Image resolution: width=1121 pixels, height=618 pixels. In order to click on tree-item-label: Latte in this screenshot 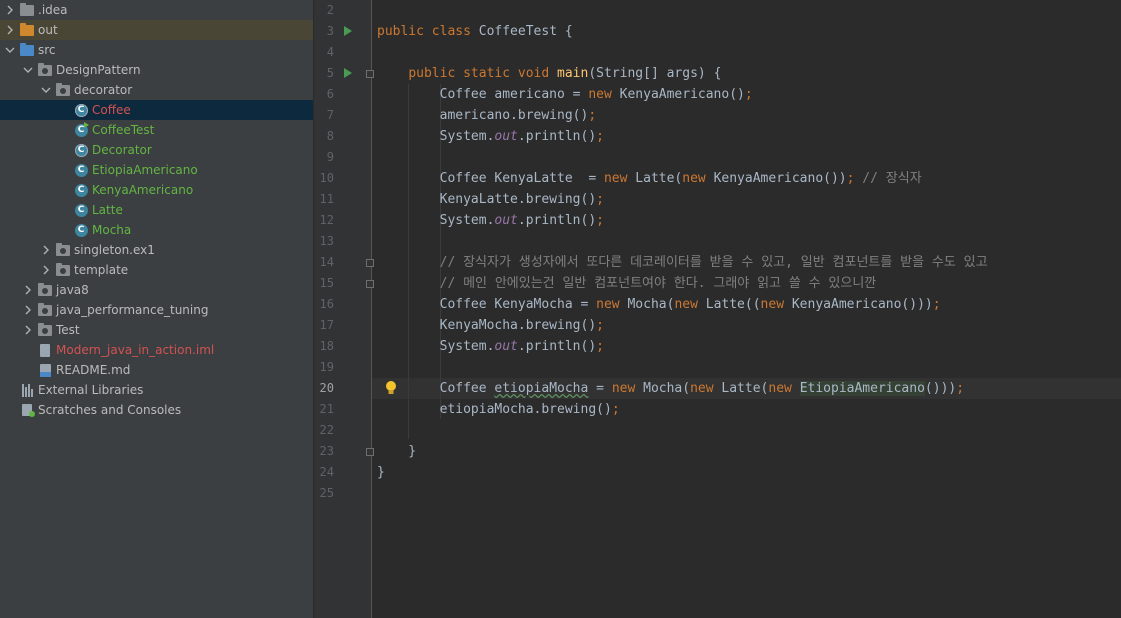, I will do `click(107, 210)`.